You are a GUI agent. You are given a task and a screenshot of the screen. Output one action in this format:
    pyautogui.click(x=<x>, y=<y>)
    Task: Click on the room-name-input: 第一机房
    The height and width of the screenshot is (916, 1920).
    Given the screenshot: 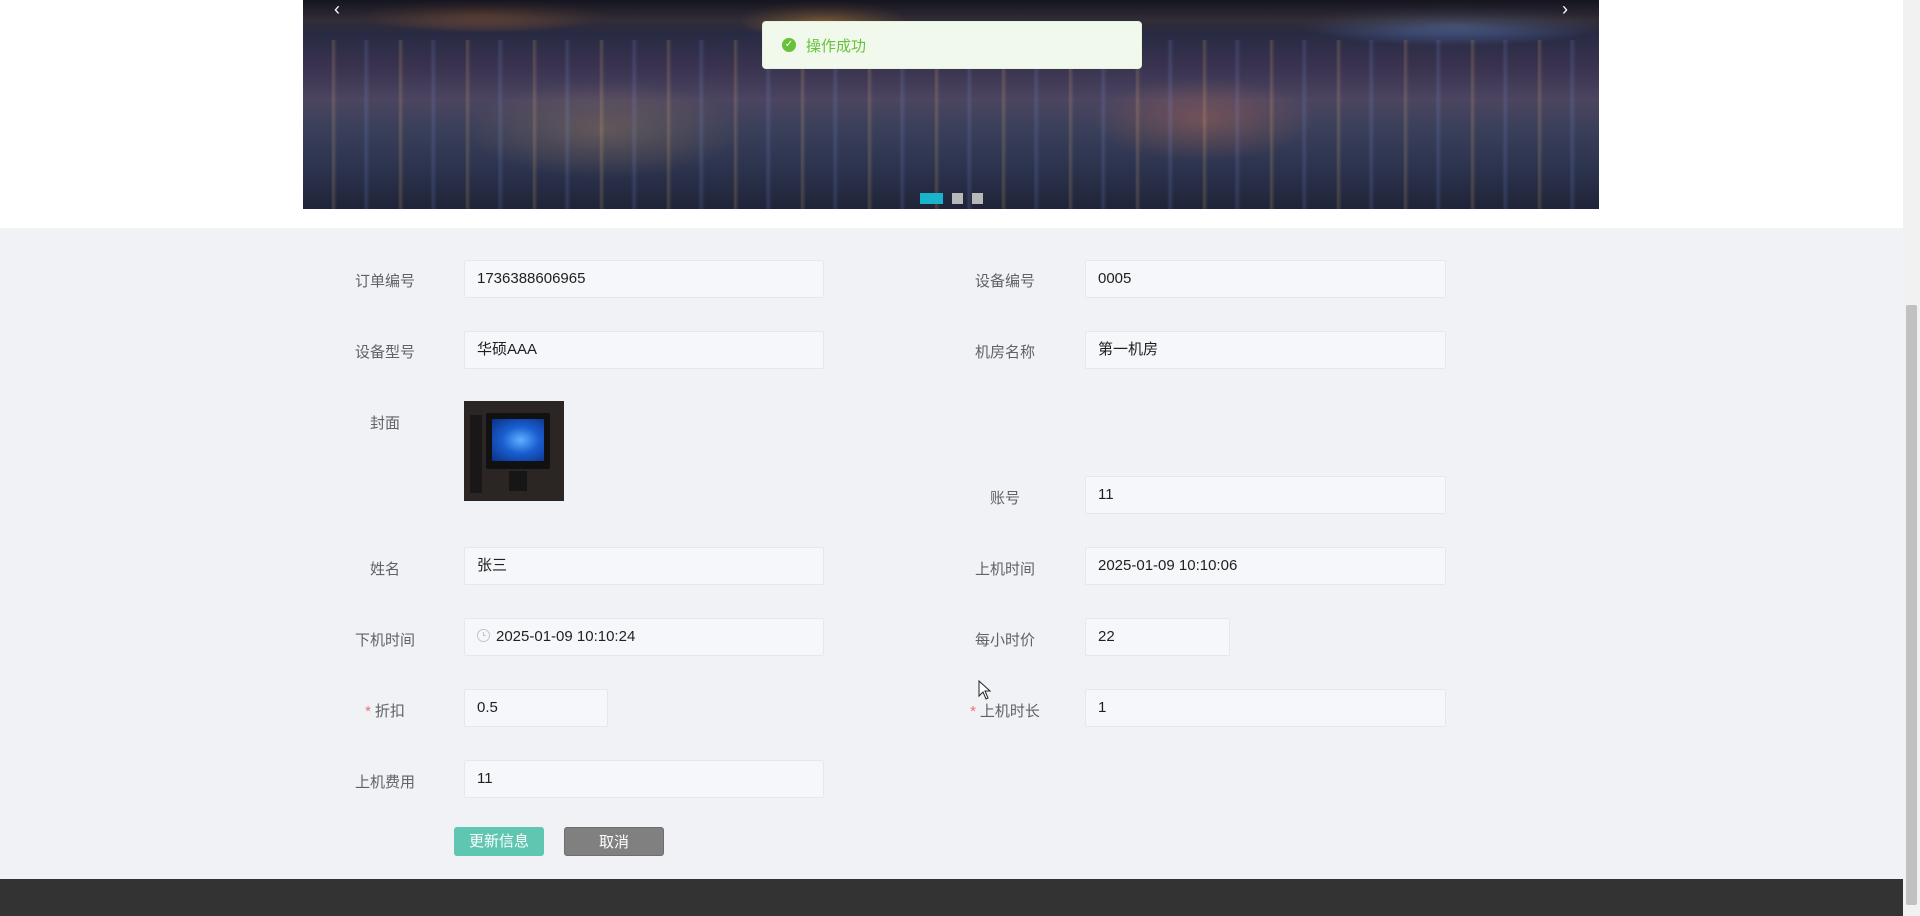 What is the action you would take?
    pyautogui.click(x=1265, y=350)
    